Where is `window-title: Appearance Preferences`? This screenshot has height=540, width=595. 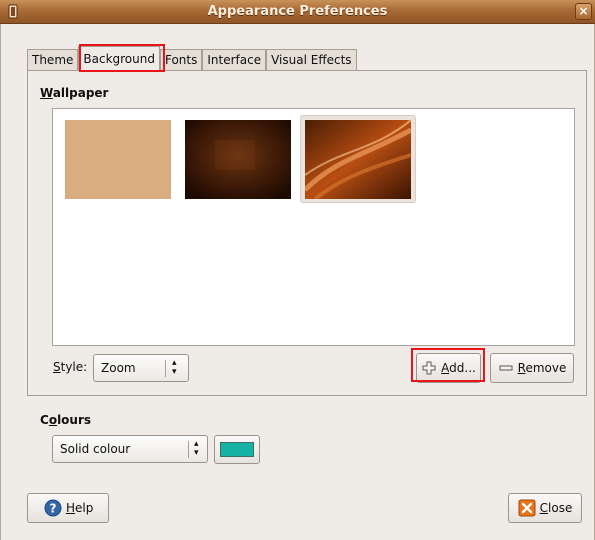 window-title: Appearance Preferences is located at coordinates (297, 11).